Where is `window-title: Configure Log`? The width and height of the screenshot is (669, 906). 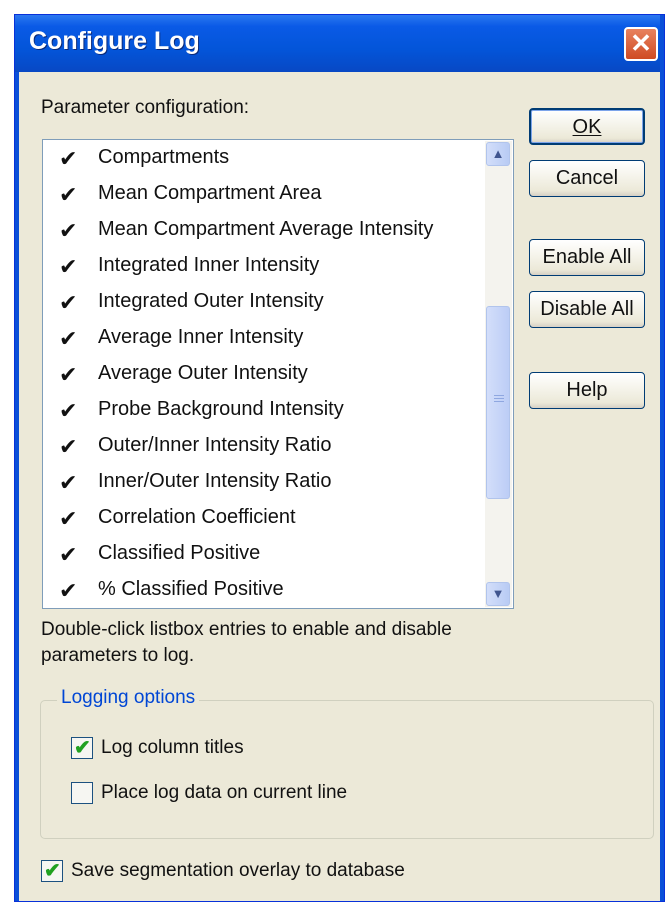 window-title: Configure Log is located at coordinates (114, 41).